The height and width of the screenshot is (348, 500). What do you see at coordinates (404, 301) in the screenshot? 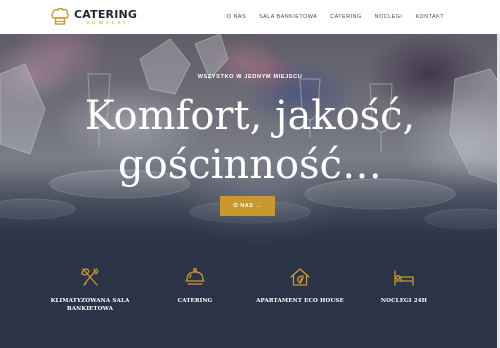
I see `feature-label: NOCLEGI 24H` at bounding box center [404, 301].